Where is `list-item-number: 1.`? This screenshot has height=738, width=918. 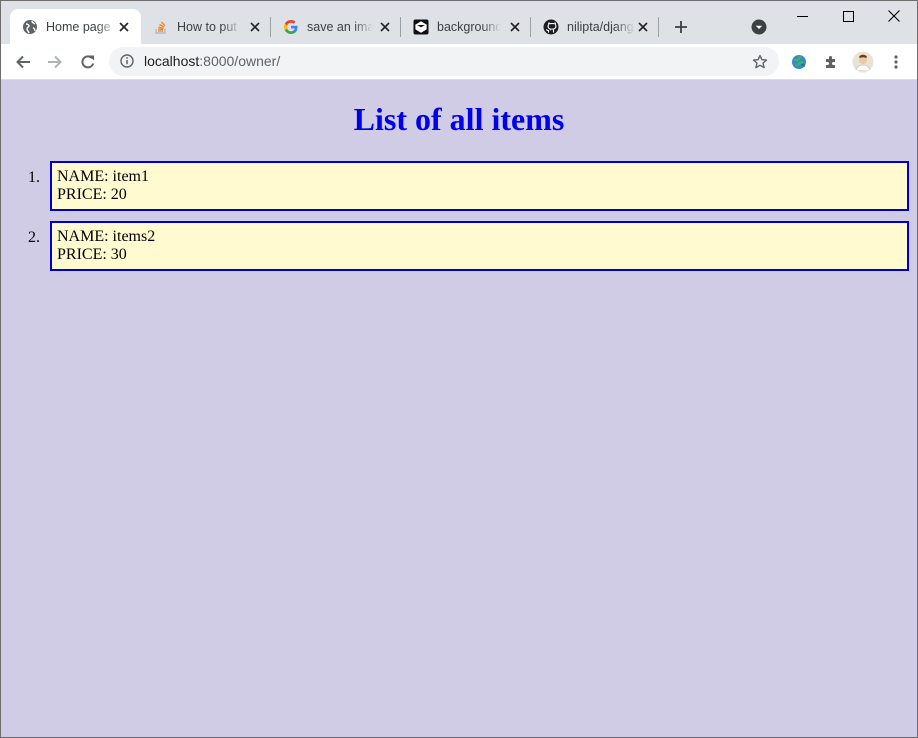 list-item-number: 1. is located at coordinates (34, 177).